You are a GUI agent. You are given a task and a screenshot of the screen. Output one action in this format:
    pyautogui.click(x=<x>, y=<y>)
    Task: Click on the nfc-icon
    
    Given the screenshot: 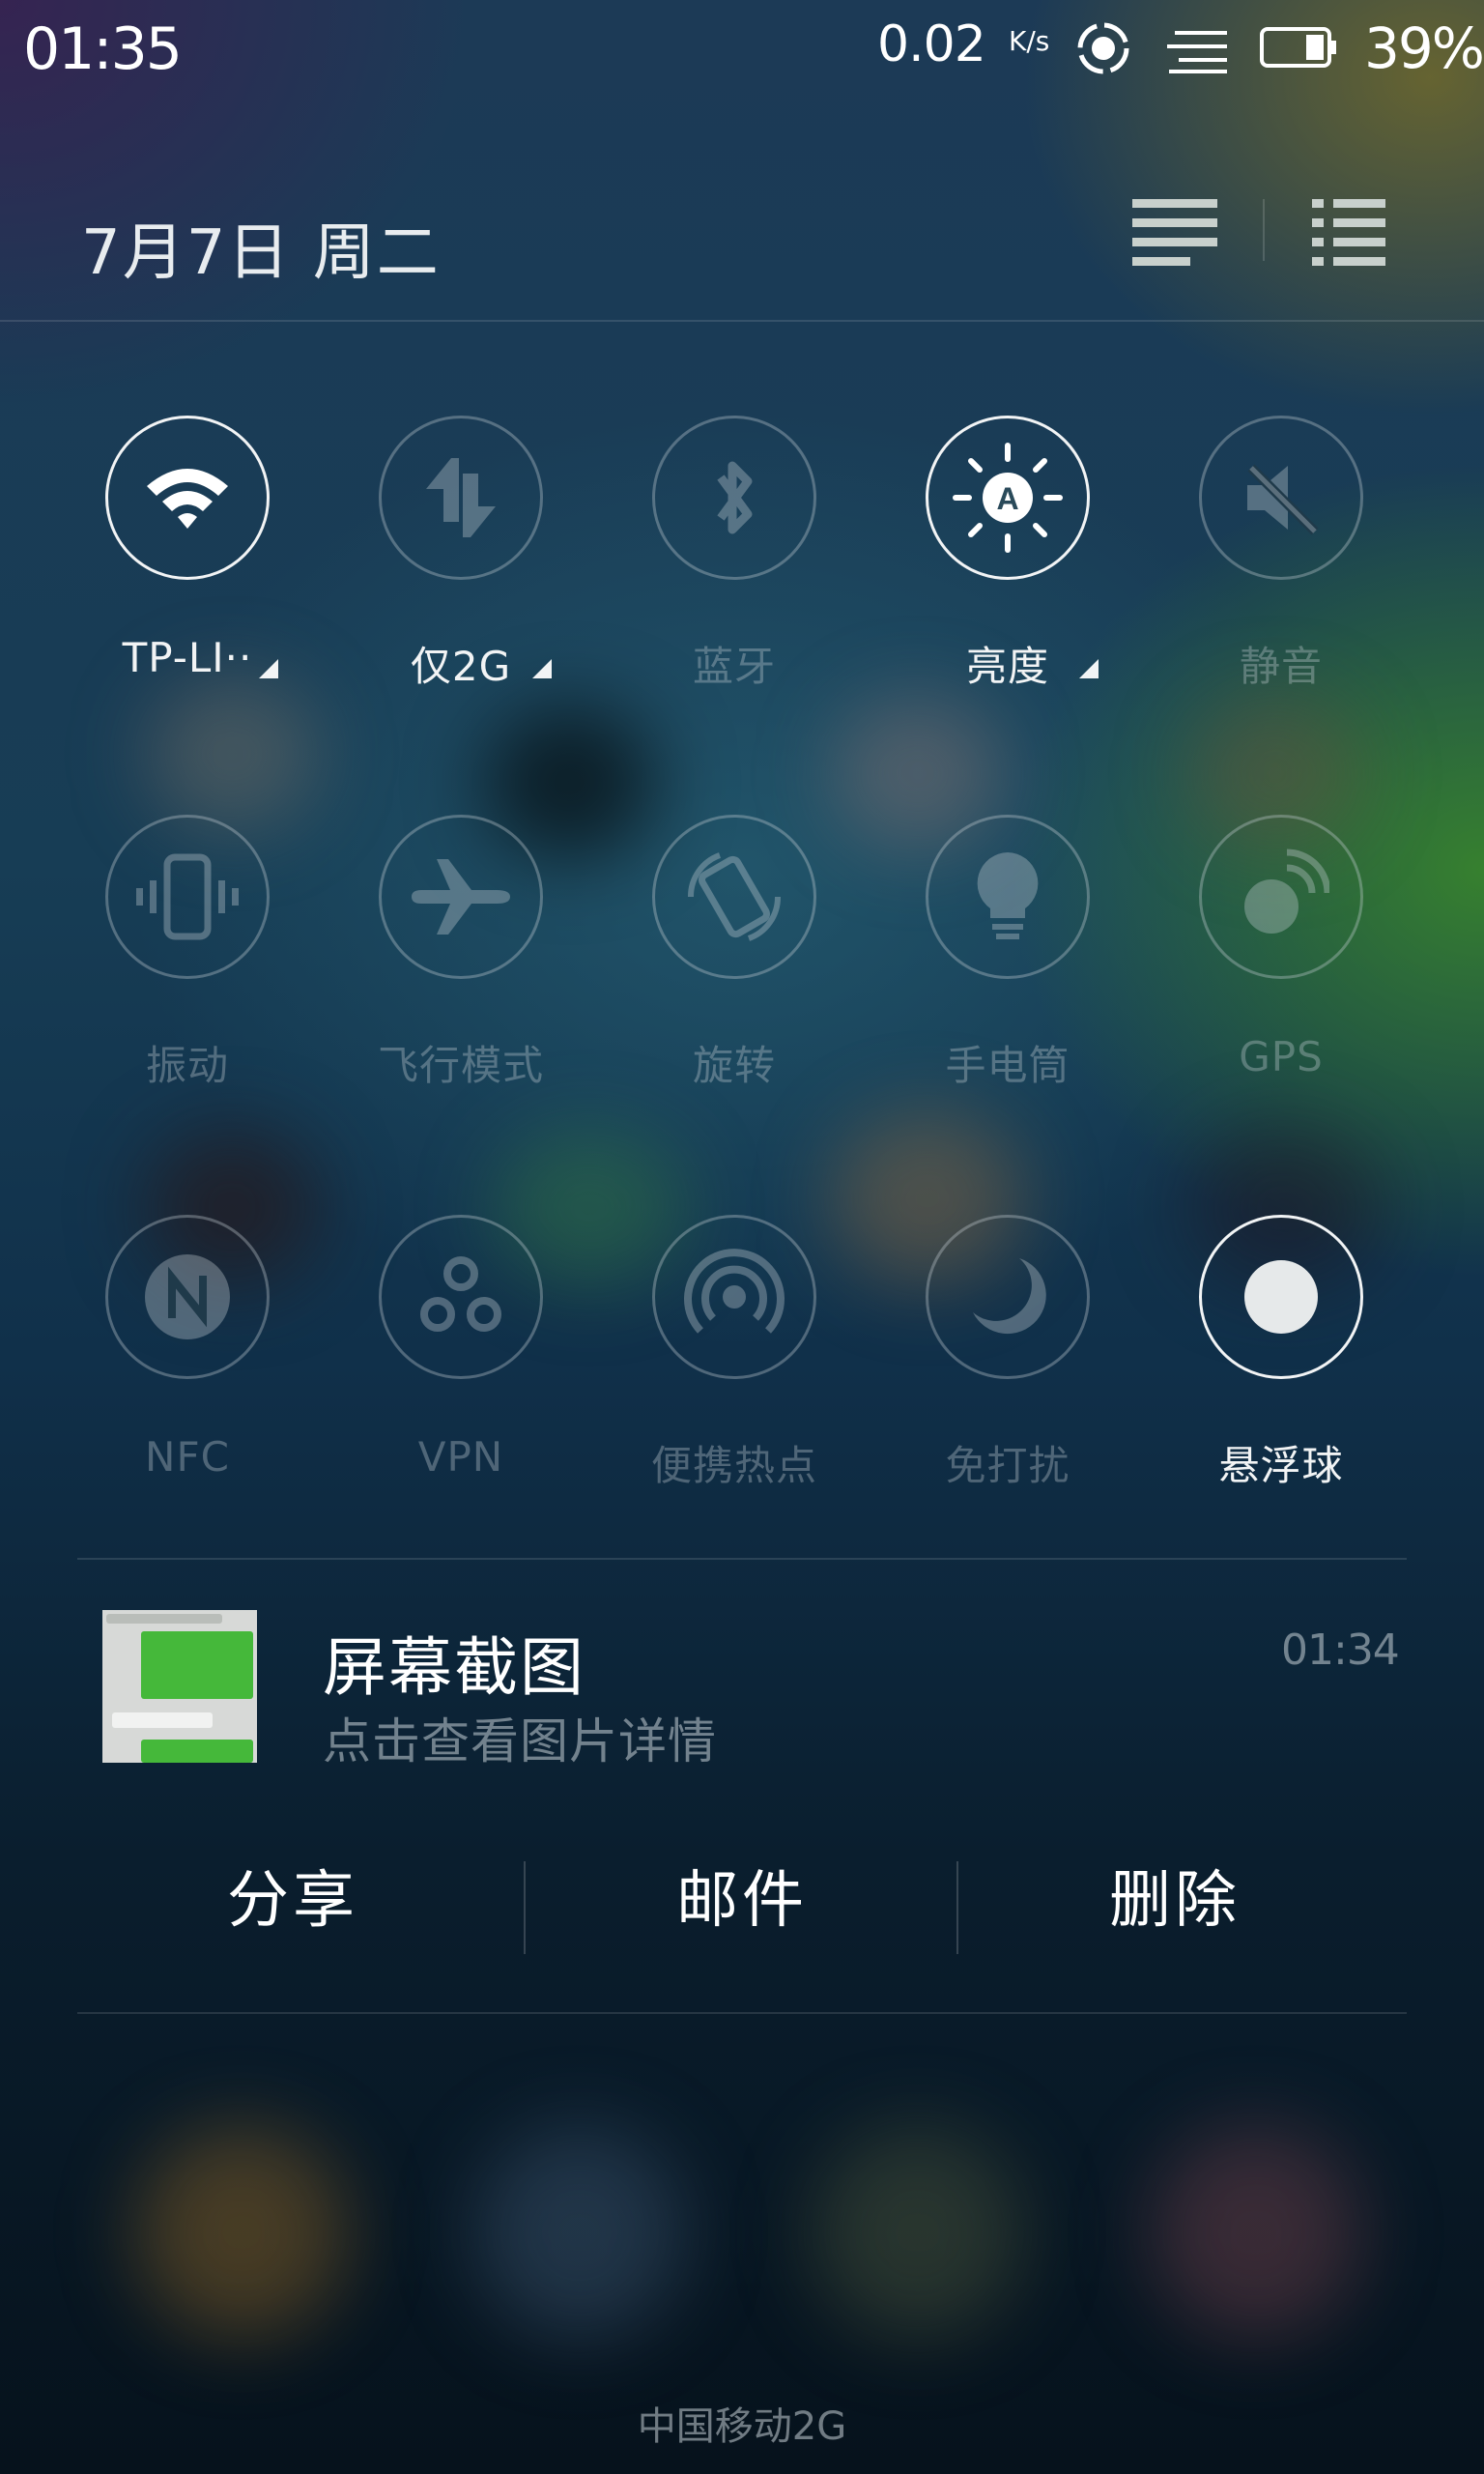 What is the action you would take?
    pyautogui.click(x=188, y=1296)
    